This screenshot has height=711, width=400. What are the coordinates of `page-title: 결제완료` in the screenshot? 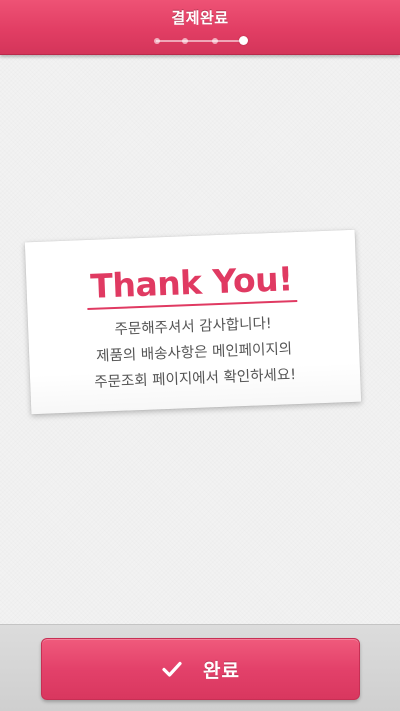 It's located at (200, 18).